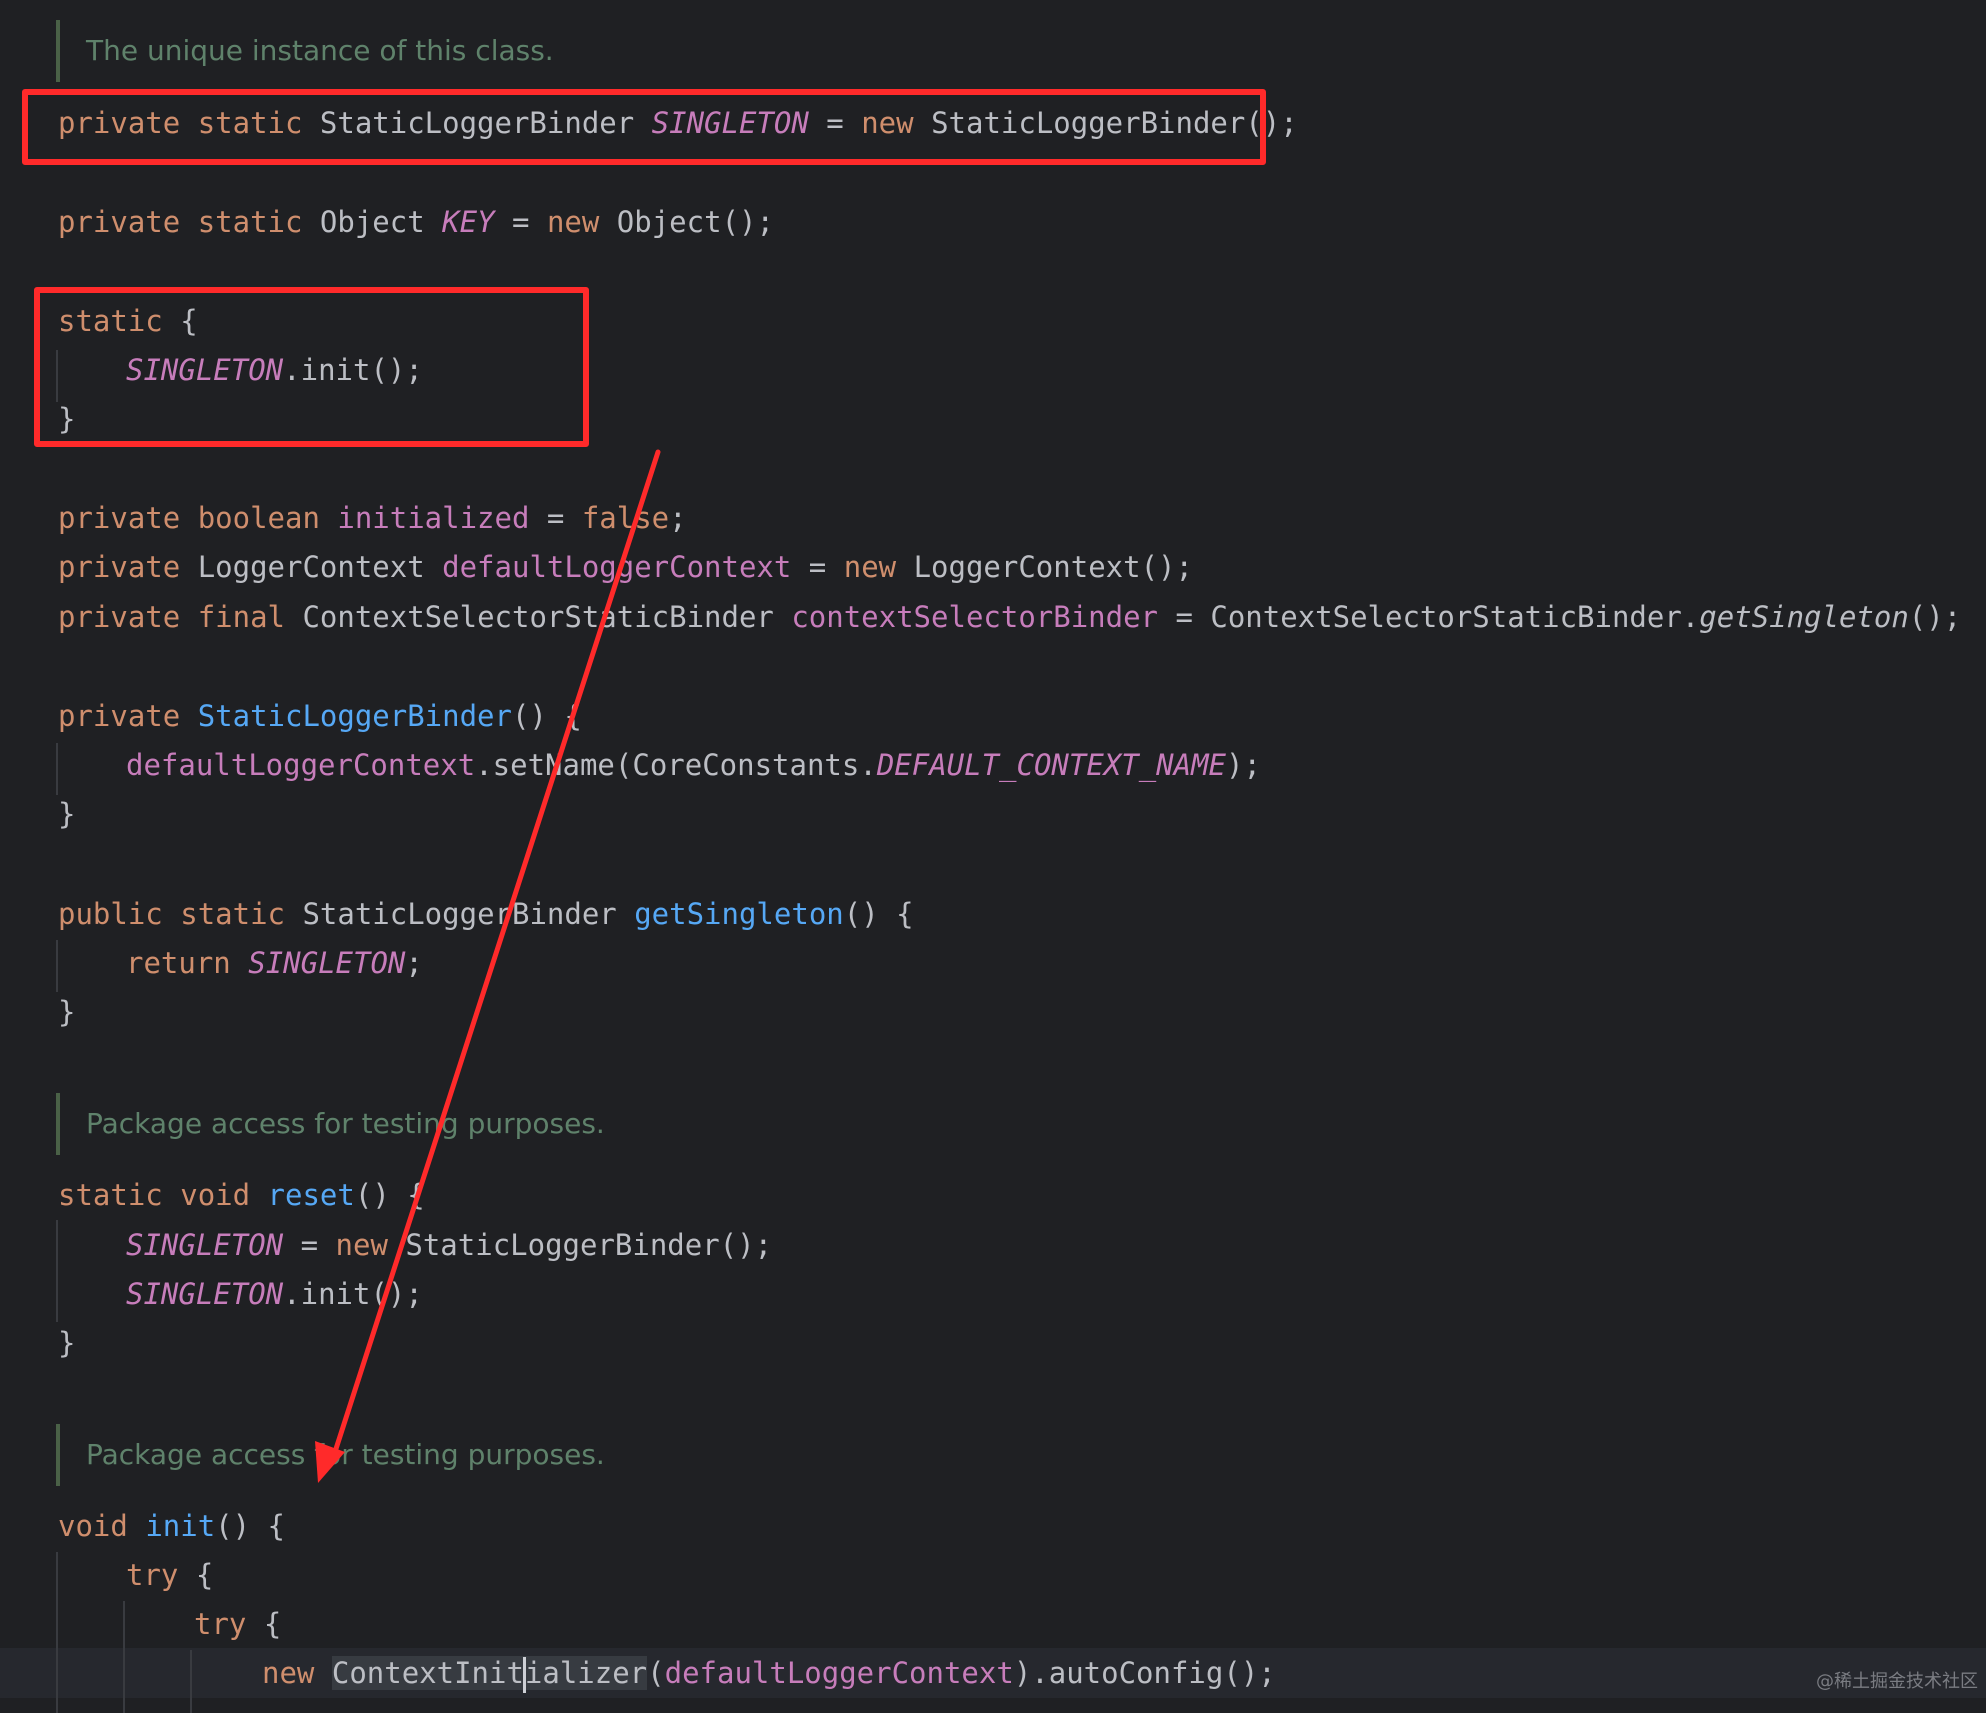 This screenshot has width=1986, height=1713. I want to click on code-line-reset-decl: static void reset() {, so click(241, 1195).